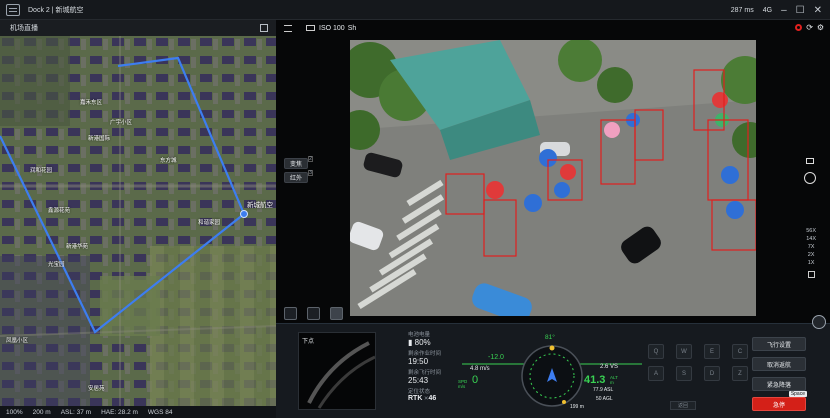  Describe the element at coordinates (295, 179) in the screenshot. I see `ir-mode-label: 红外` at that location.